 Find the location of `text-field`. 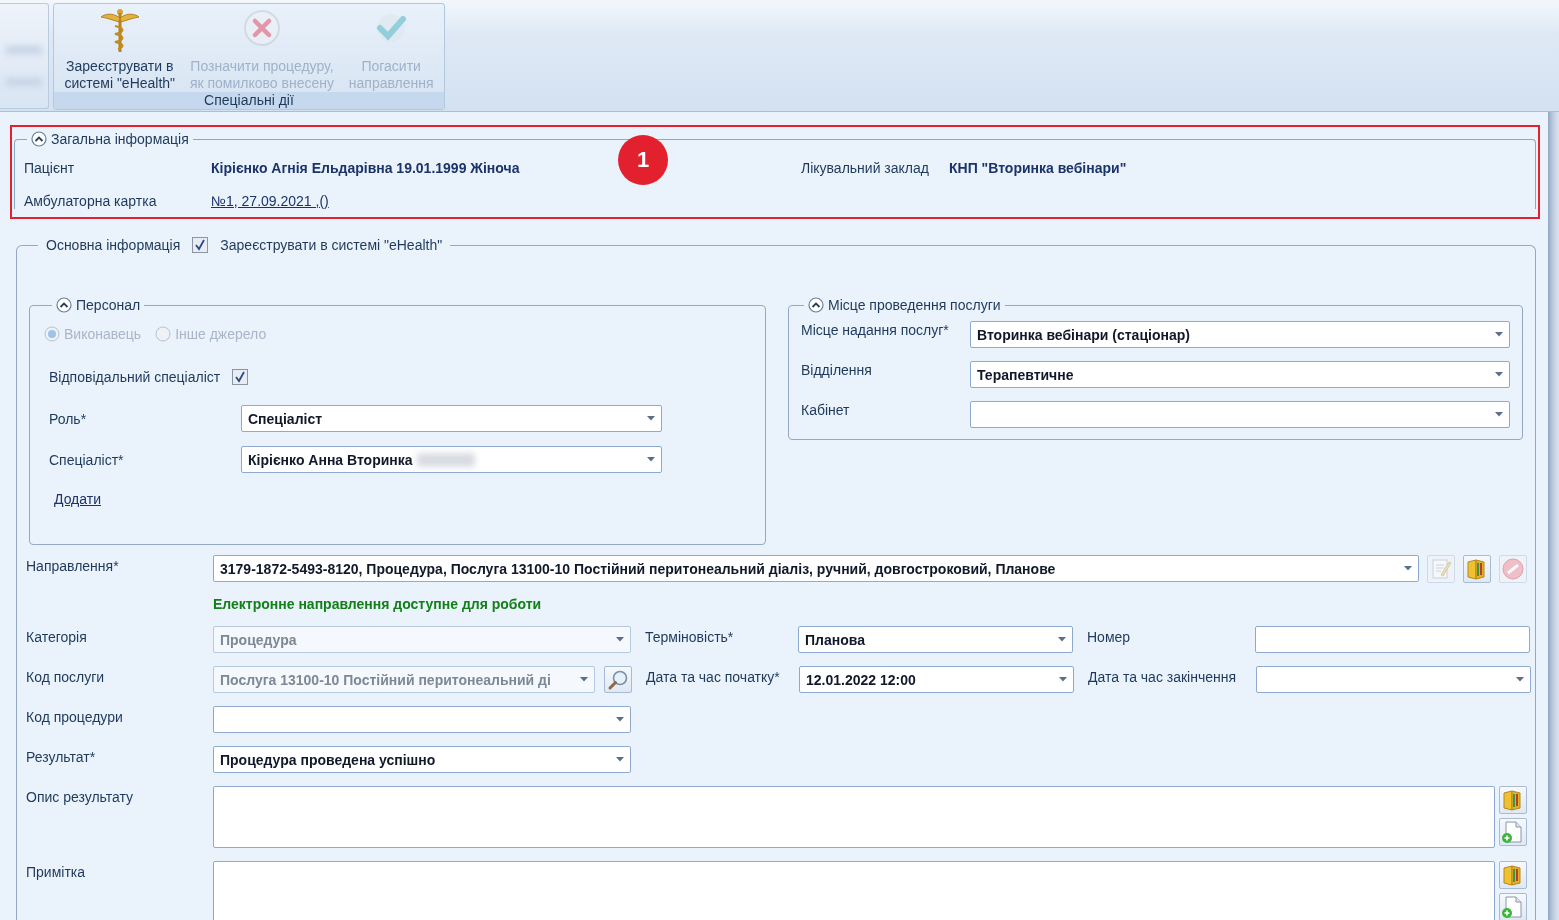

text-field is located at coordinates (1392, 639).